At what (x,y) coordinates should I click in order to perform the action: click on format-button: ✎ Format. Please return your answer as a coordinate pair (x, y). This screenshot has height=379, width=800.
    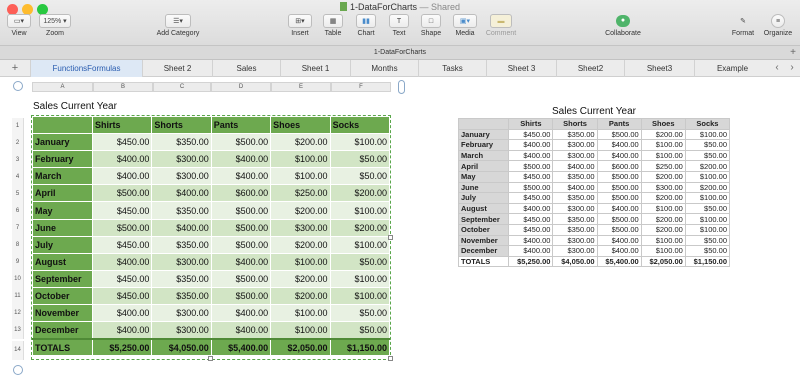
    Looking at the image, I should click on (743, 29).